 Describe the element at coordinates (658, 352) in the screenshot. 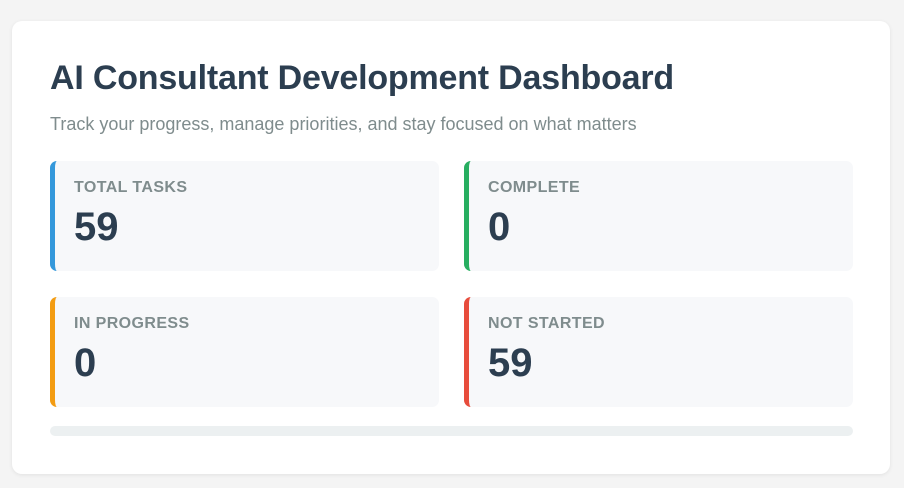

I see `stat-card-not-started: NOT STARTED 59` at that location.